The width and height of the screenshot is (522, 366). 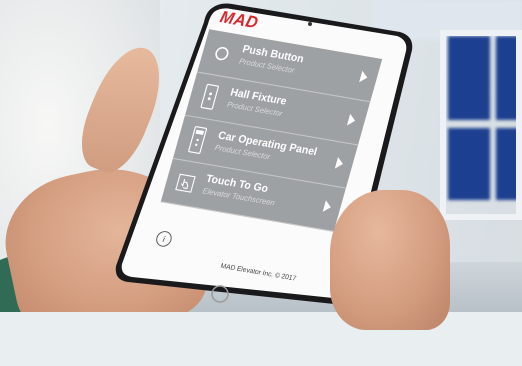 I want to click on mad-logo: MAD, so click(x=239, y=20).